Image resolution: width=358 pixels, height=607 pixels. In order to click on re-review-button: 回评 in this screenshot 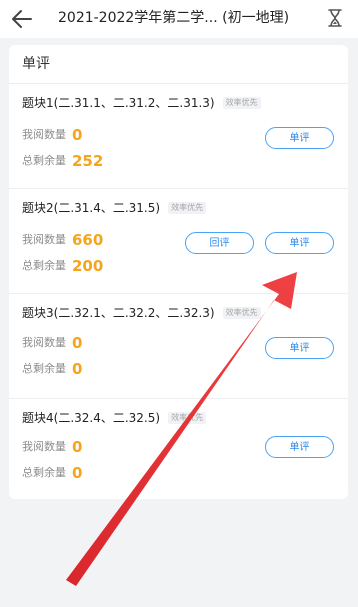, I will do `click(219, 243)`.